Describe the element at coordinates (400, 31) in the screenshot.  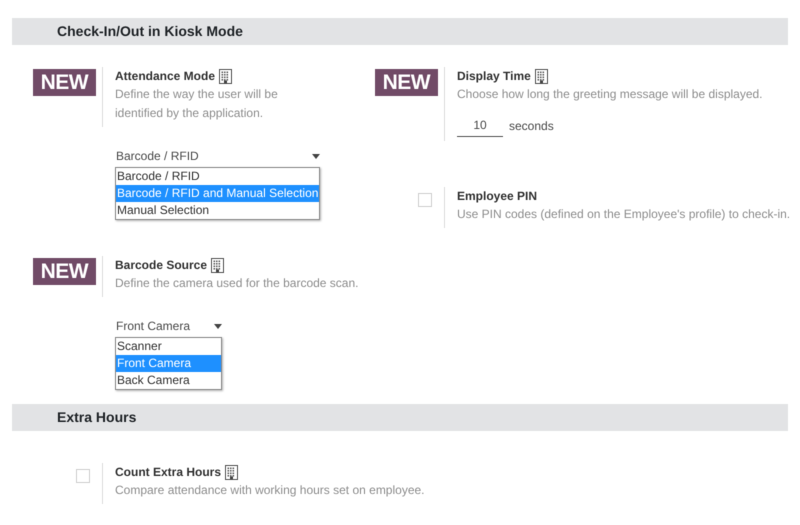
I see `section-header: Check-In/Out in Kiosk Mode` at that location.